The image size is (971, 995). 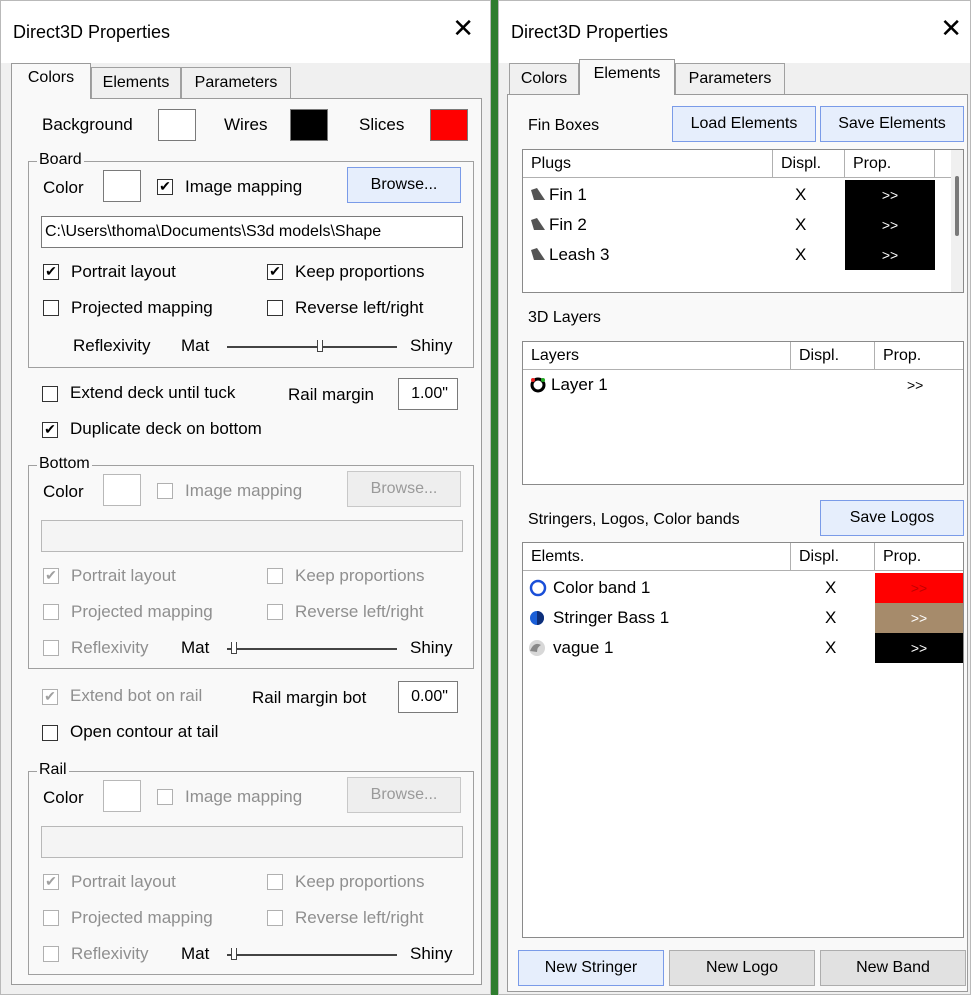 I want to click on board-projected-label: Projected mapping, so click(x=142, y=307).